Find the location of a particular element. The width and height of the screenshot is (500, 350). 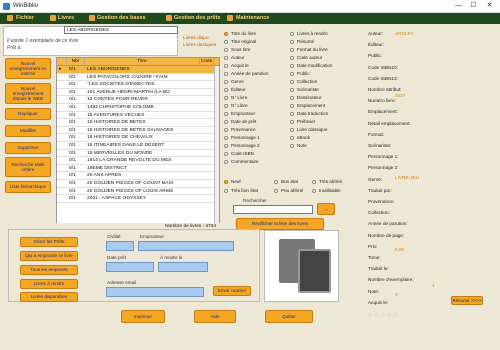

emprunteur-field is located at coordinates (186, 246).